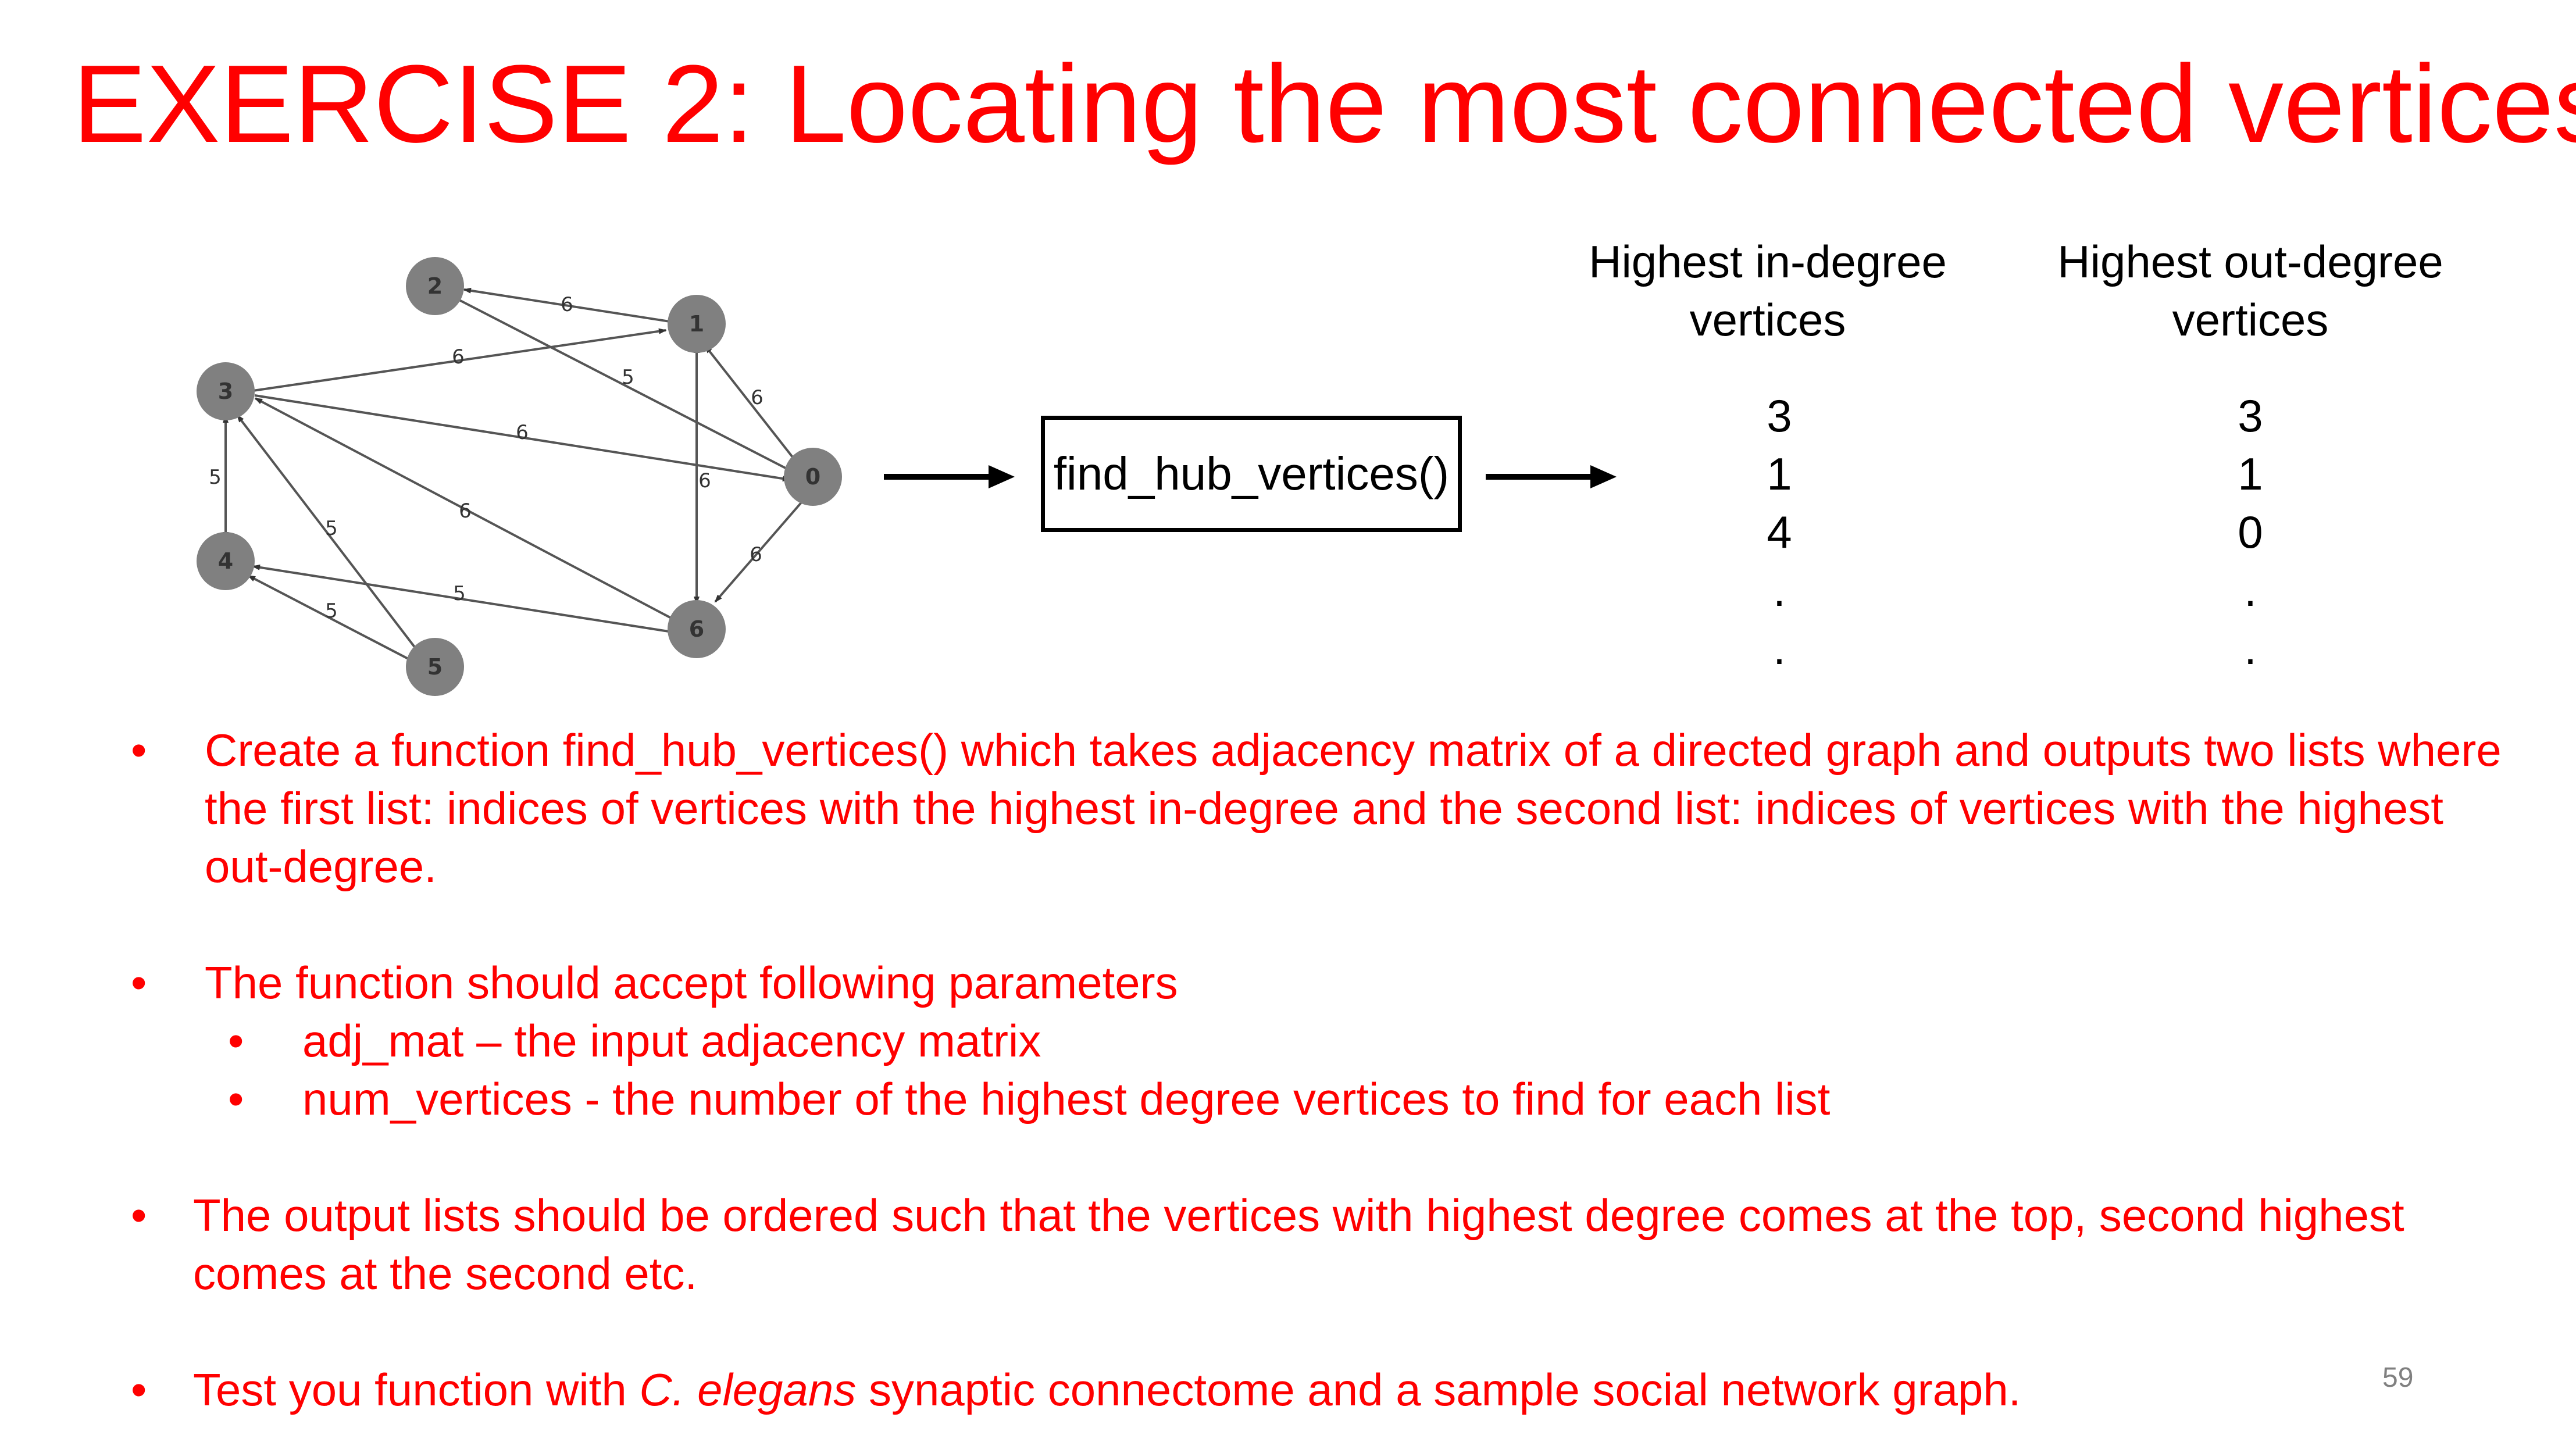 This screenshot has height=1435, width=2576. I want to click on out-degree-value: 0, so click(2250, 532).